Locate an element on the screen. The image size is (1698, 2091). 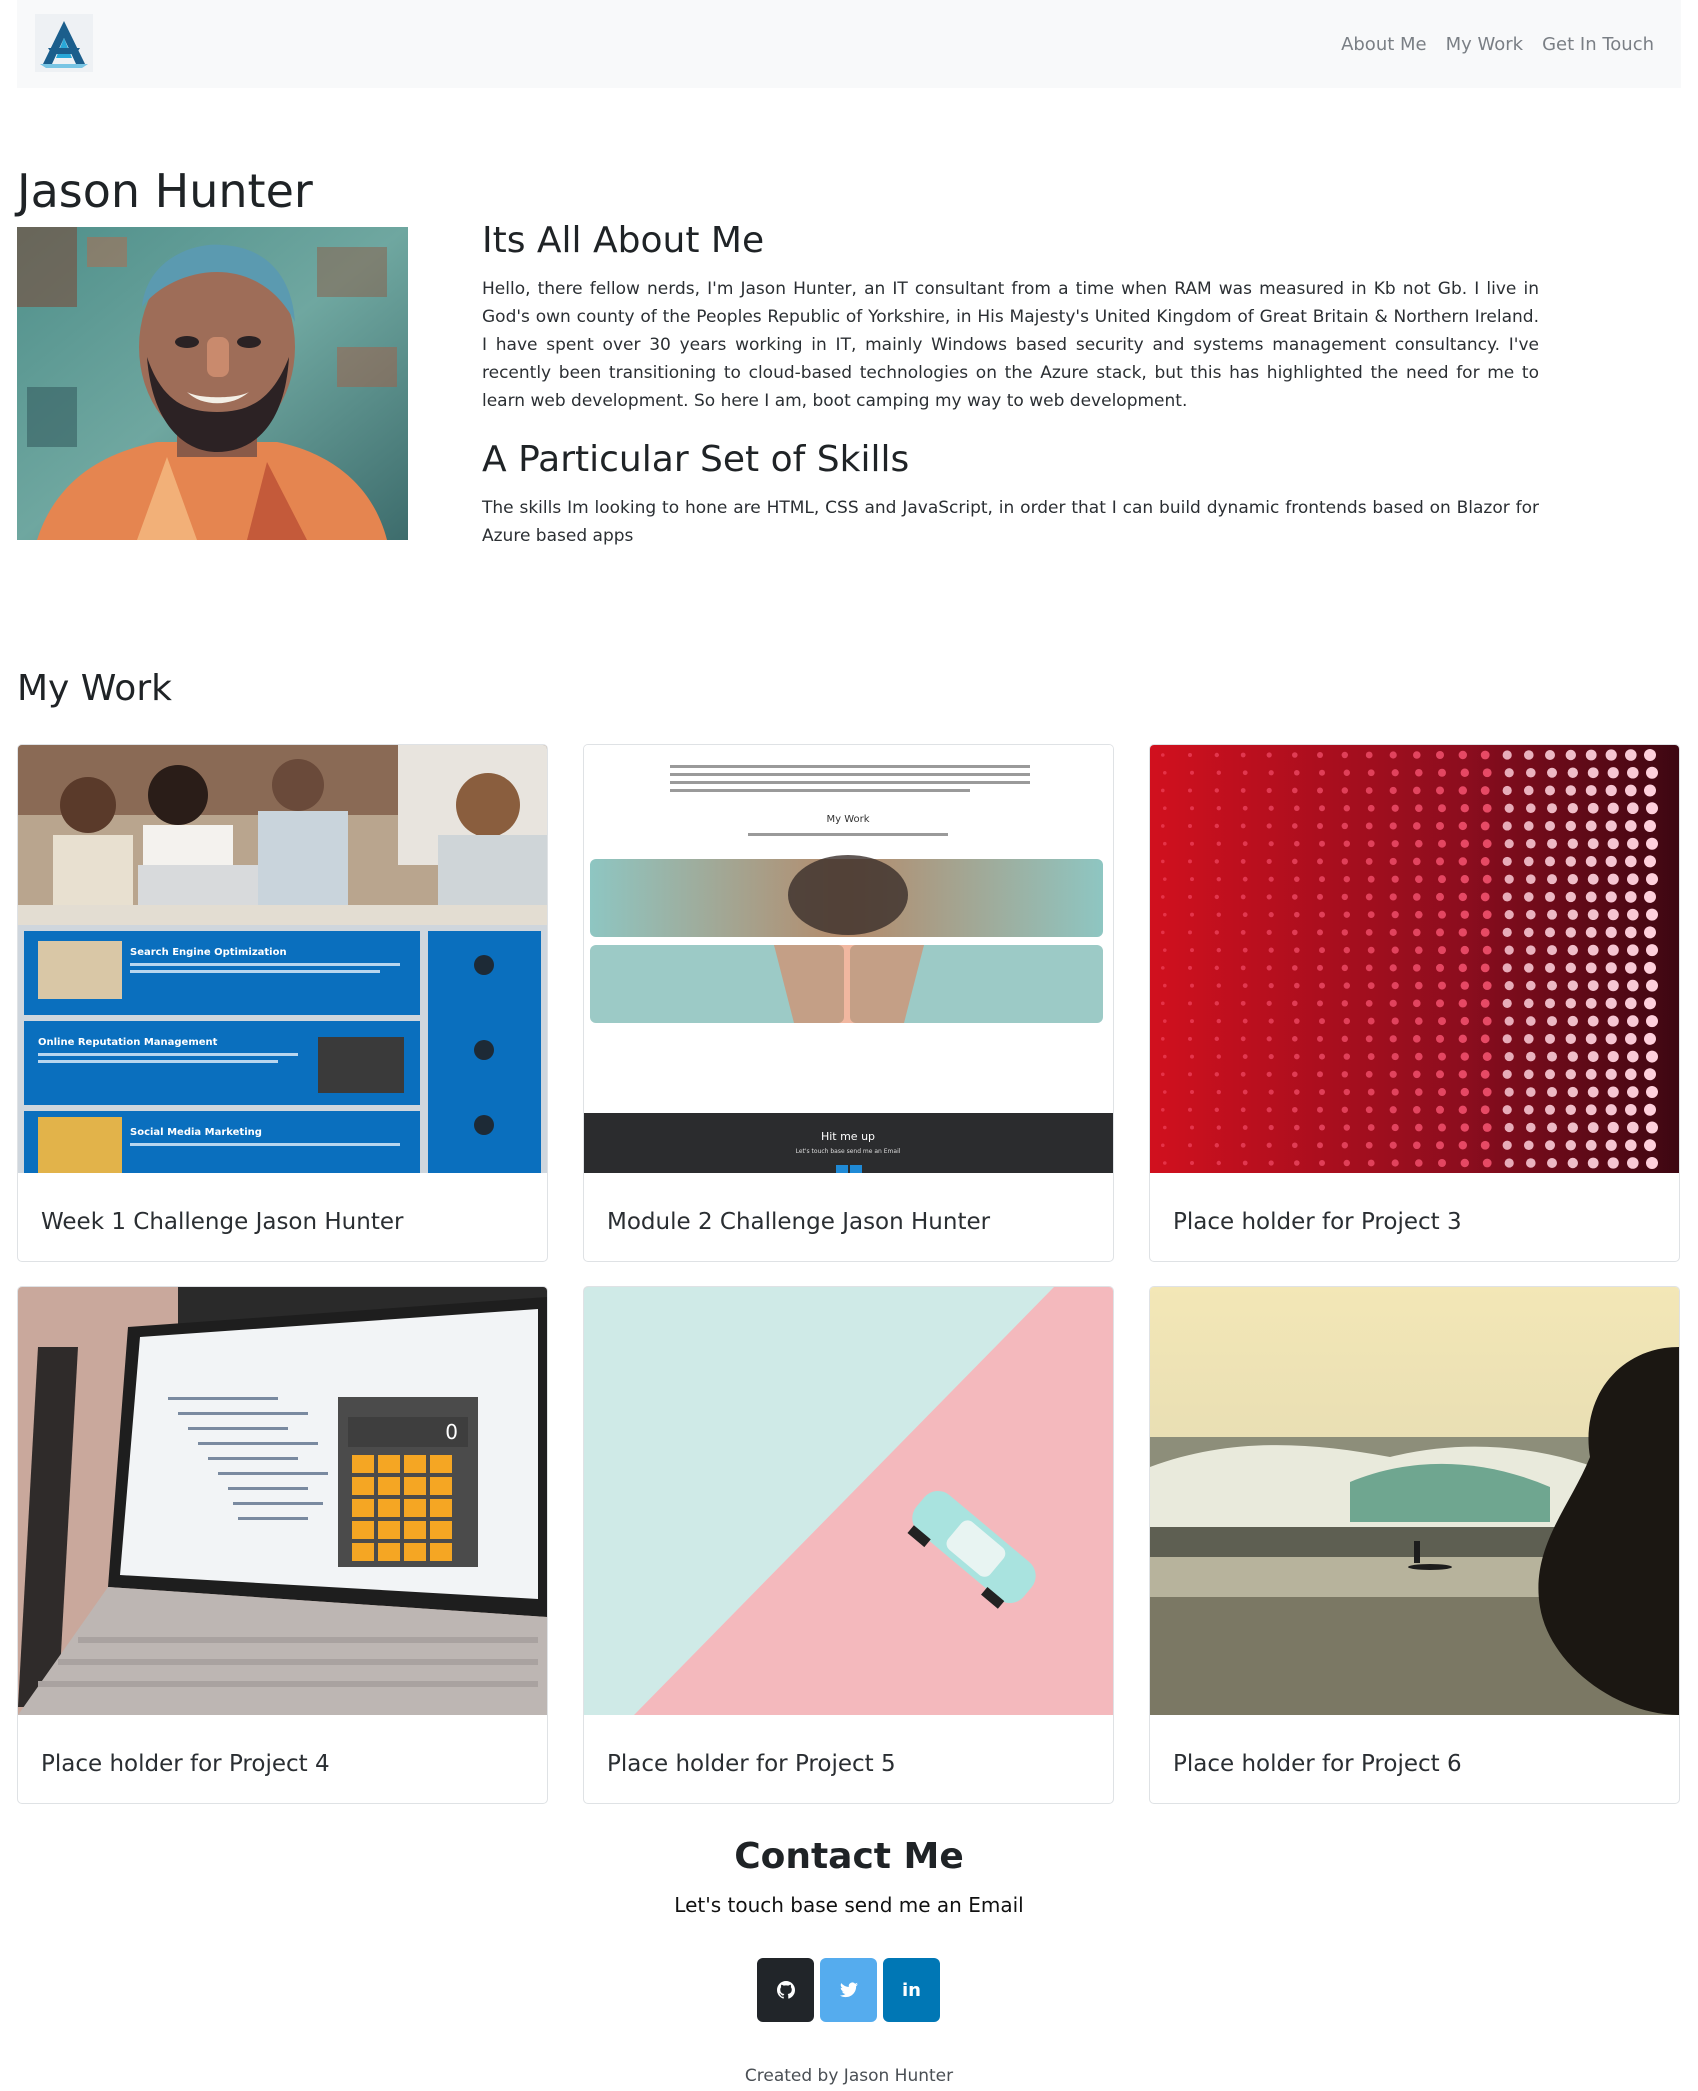
nav-link-about: About Me is located at coordinates (1384, 44).